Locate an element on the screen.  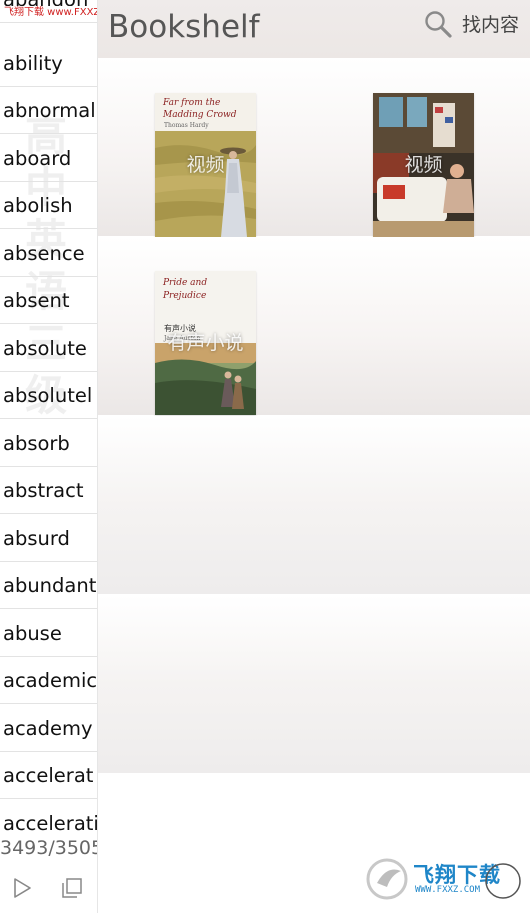
search-icon is located at coordinates (438, 24).